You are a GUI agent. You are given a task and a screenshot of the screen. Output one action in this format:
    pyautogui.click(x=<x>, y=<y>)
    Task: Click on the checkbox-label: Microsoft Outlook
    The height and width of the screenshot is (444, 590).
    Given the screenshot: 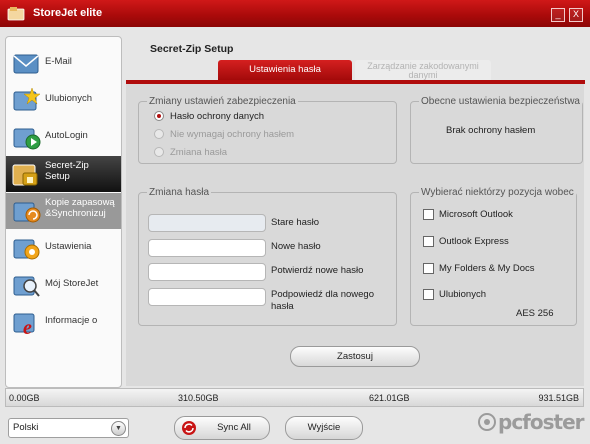 What is the action you would take?
    pyautogui.click(x=476, y=214)
    